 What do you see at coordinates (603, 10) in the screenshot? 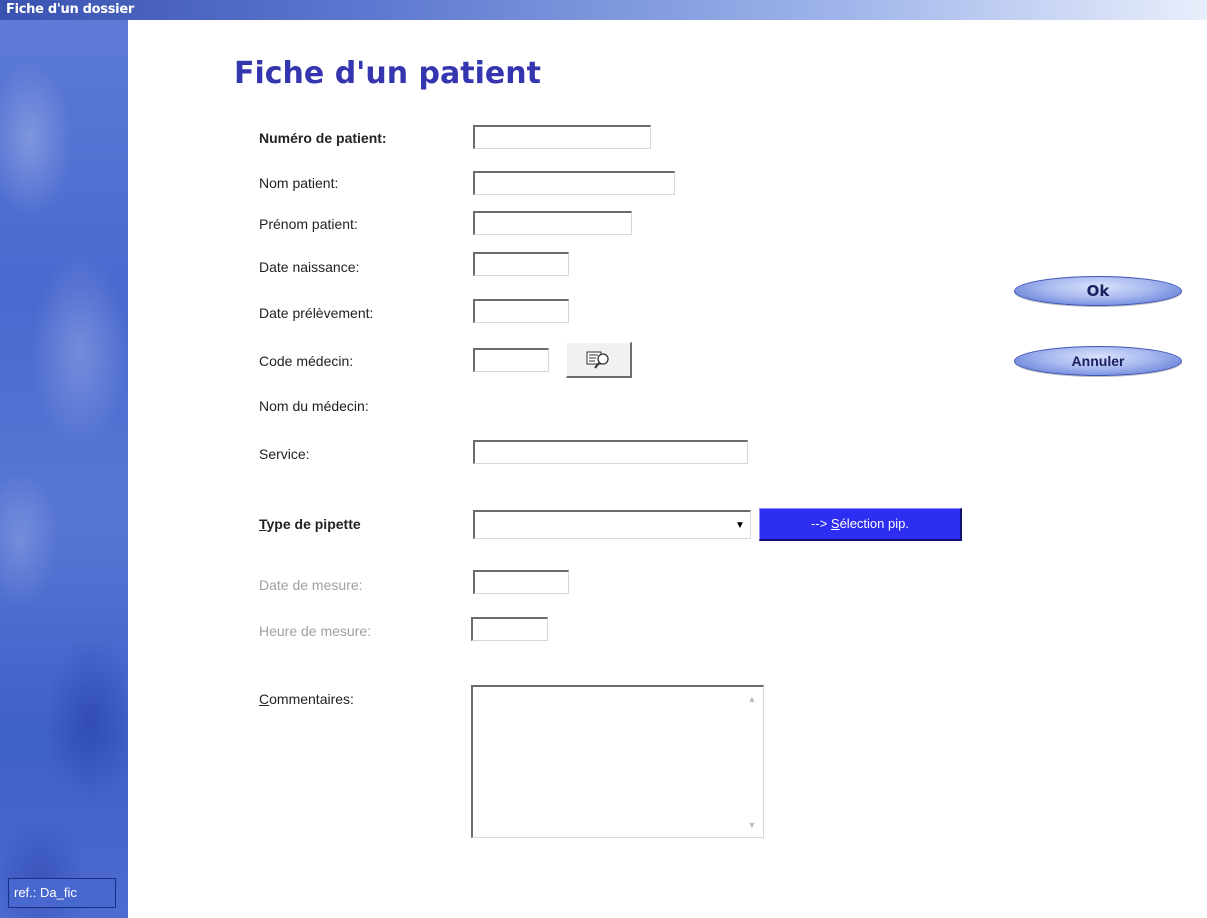
I see `window-titlebar: Fiche d'un dossier` at bounding box center [603, 10].